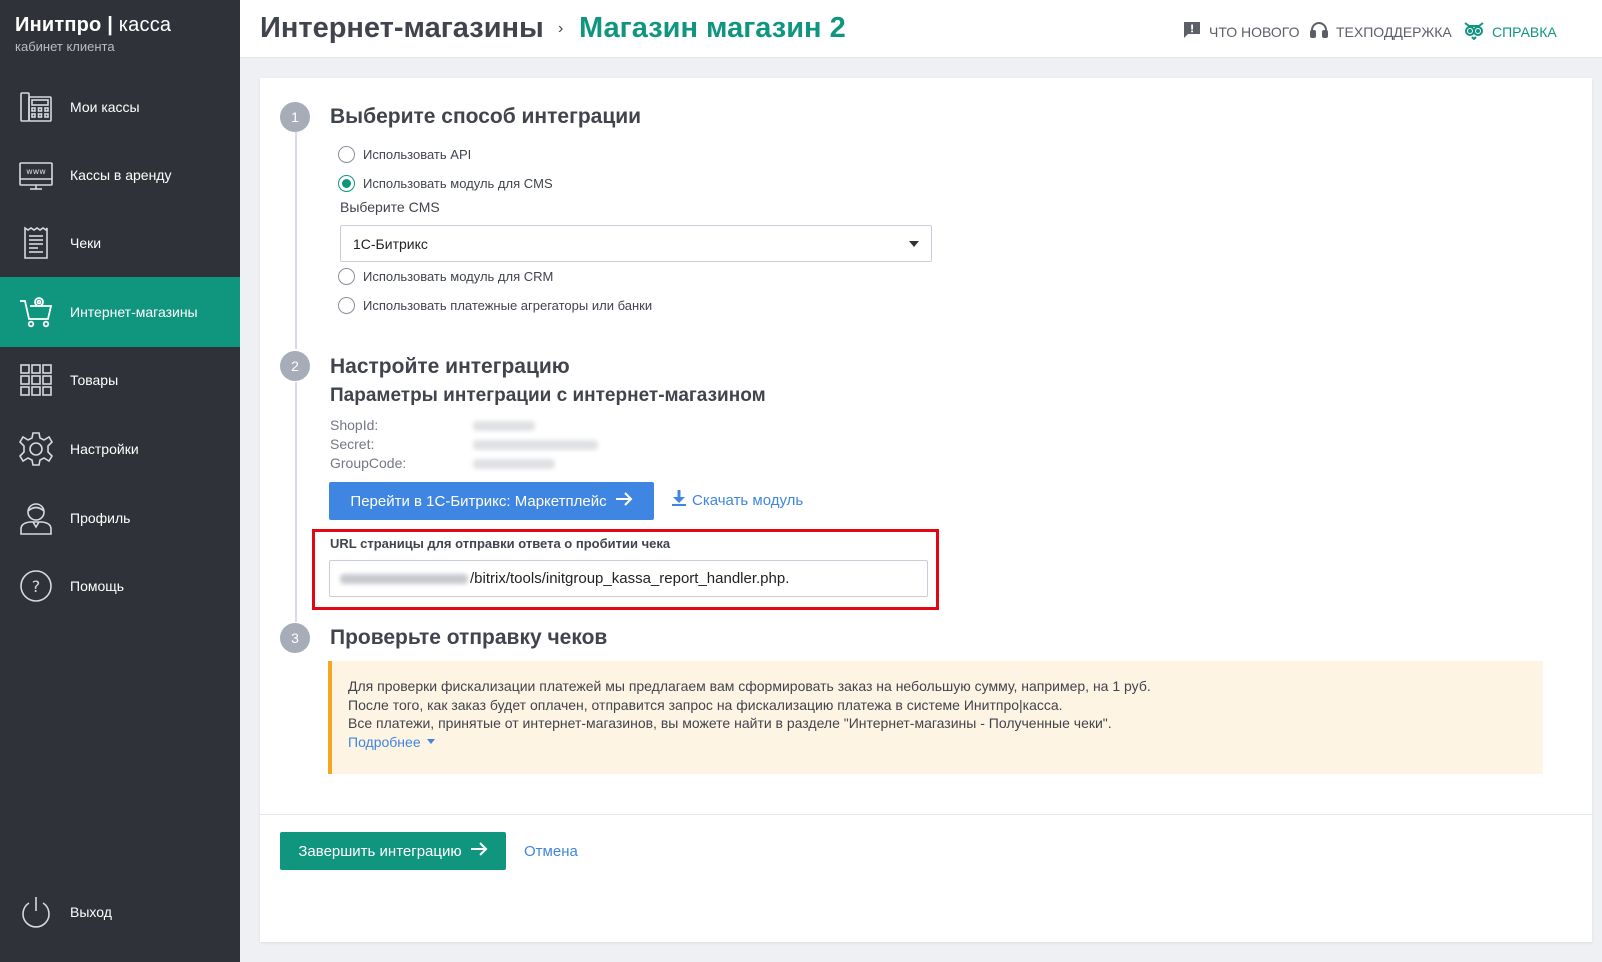  I want to click on divider, so click(926, 814).